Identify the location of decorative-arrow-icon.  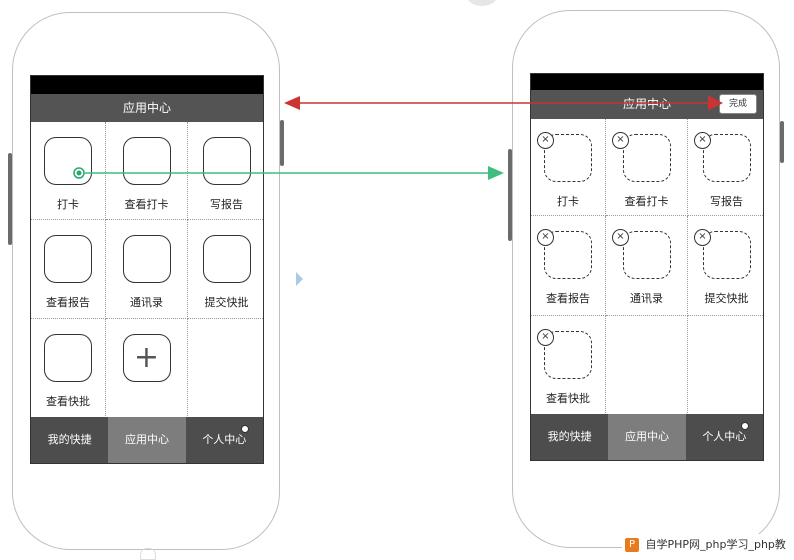
(299, 279).